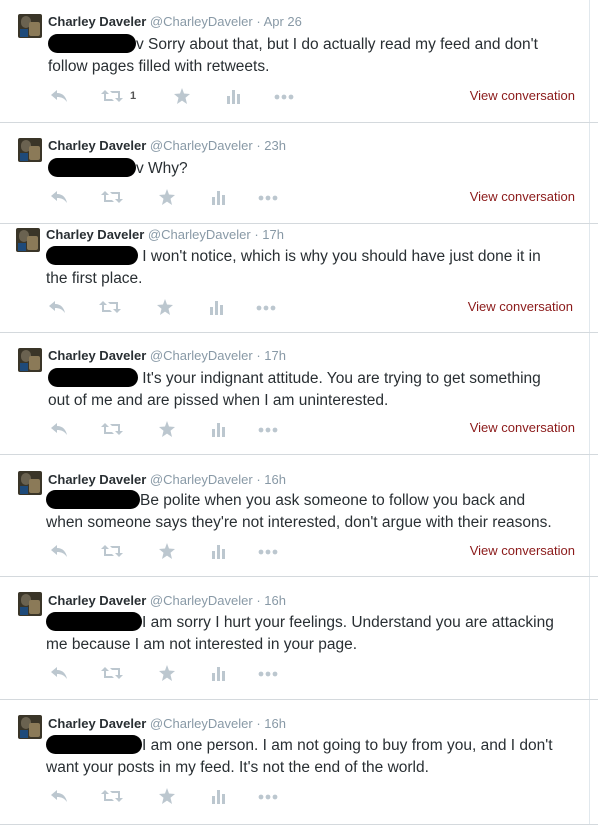  Describe the element at coordinates (299, 824) in the screenshot. I see `divider` at that location.